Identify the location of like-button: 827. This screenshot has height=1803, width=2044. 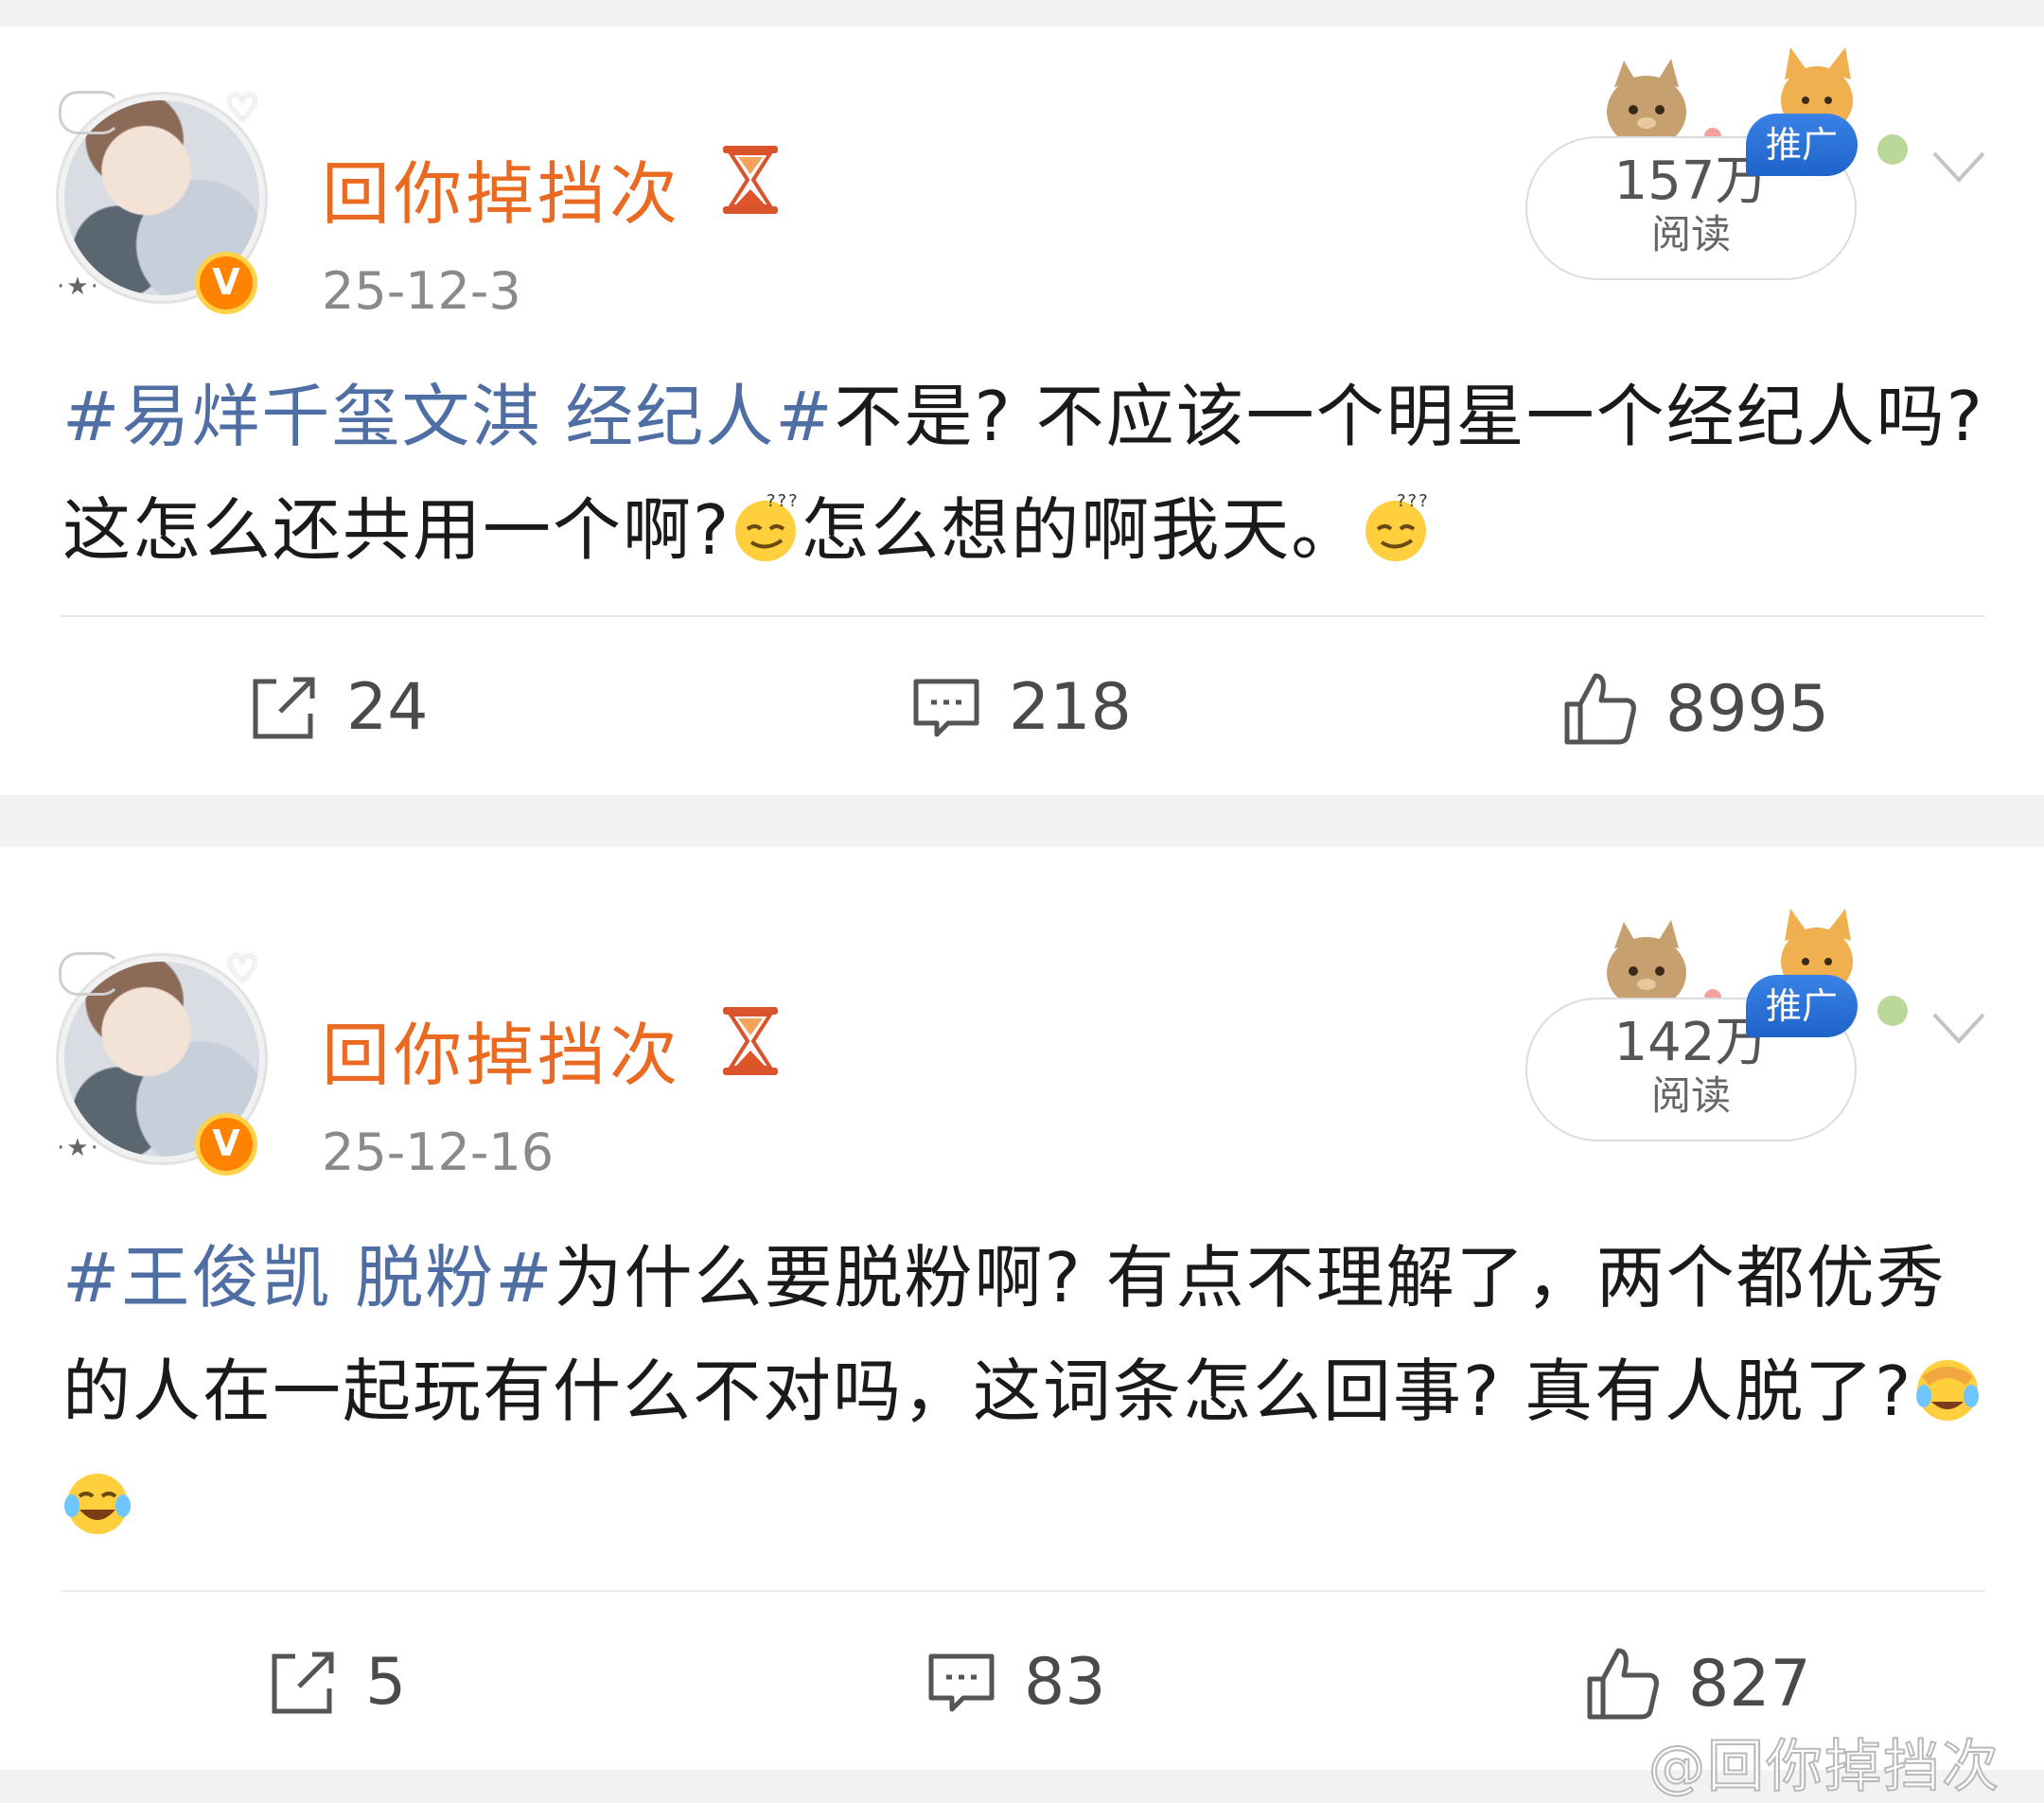
(1697, 1684).